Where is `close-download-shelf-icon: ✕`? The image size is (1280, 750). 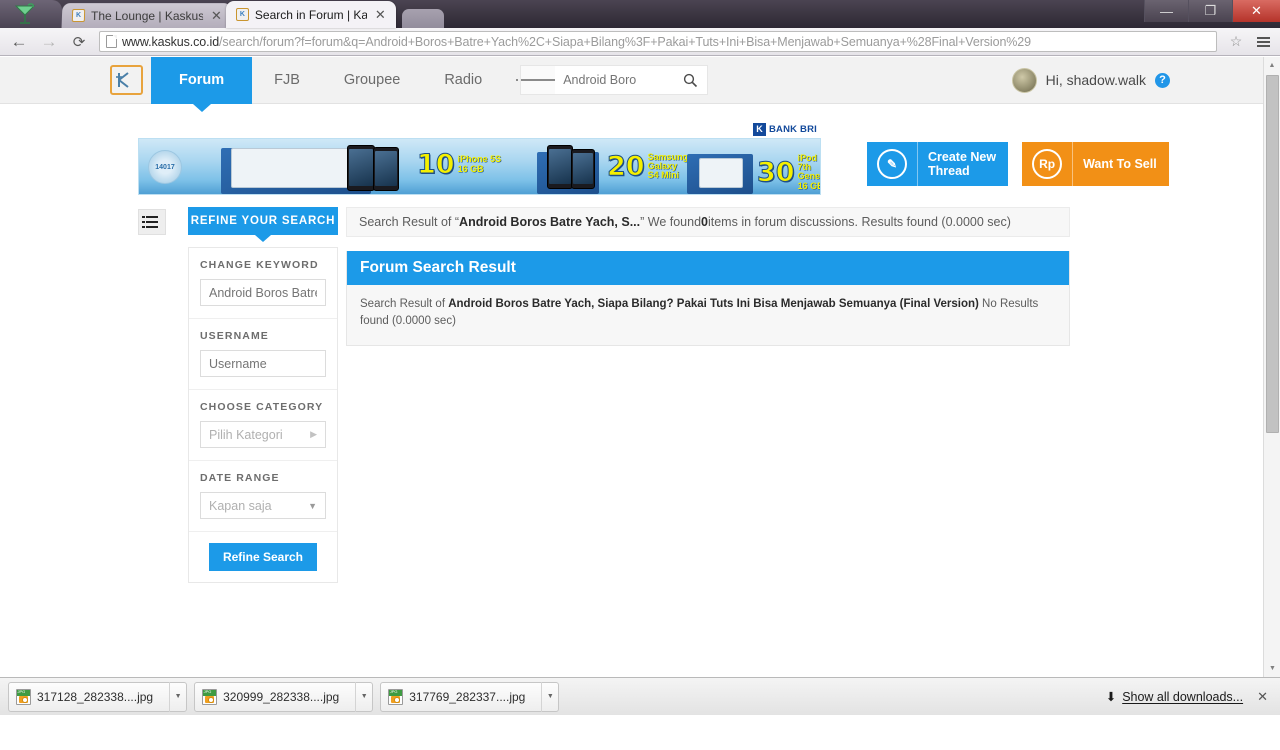 close-download-shelf-icon: ✕ is located at coordinates (1262, 697).